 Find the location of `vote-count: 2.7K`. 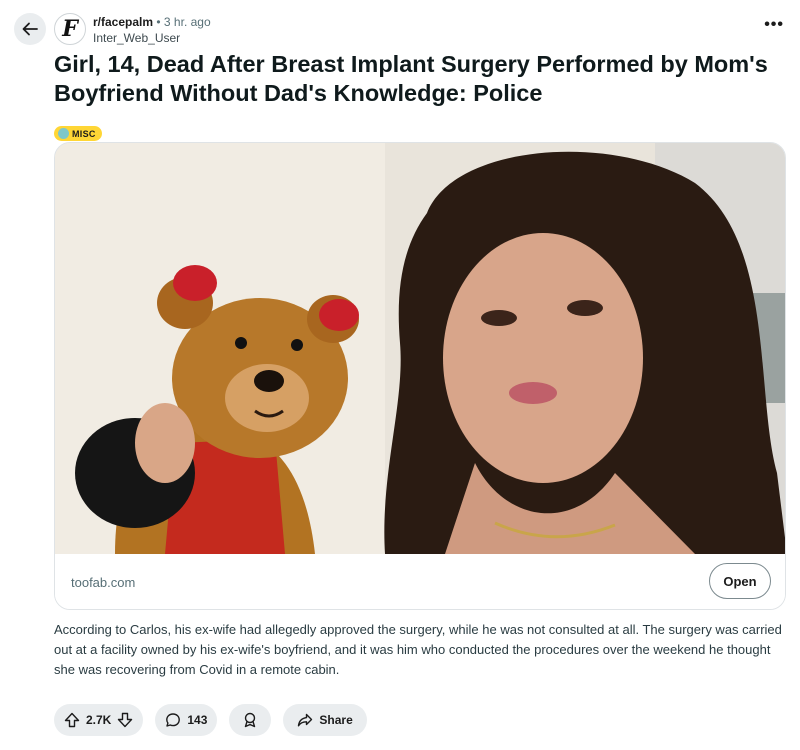

vote-count: 2.7K is located at coordinates (99, 720).